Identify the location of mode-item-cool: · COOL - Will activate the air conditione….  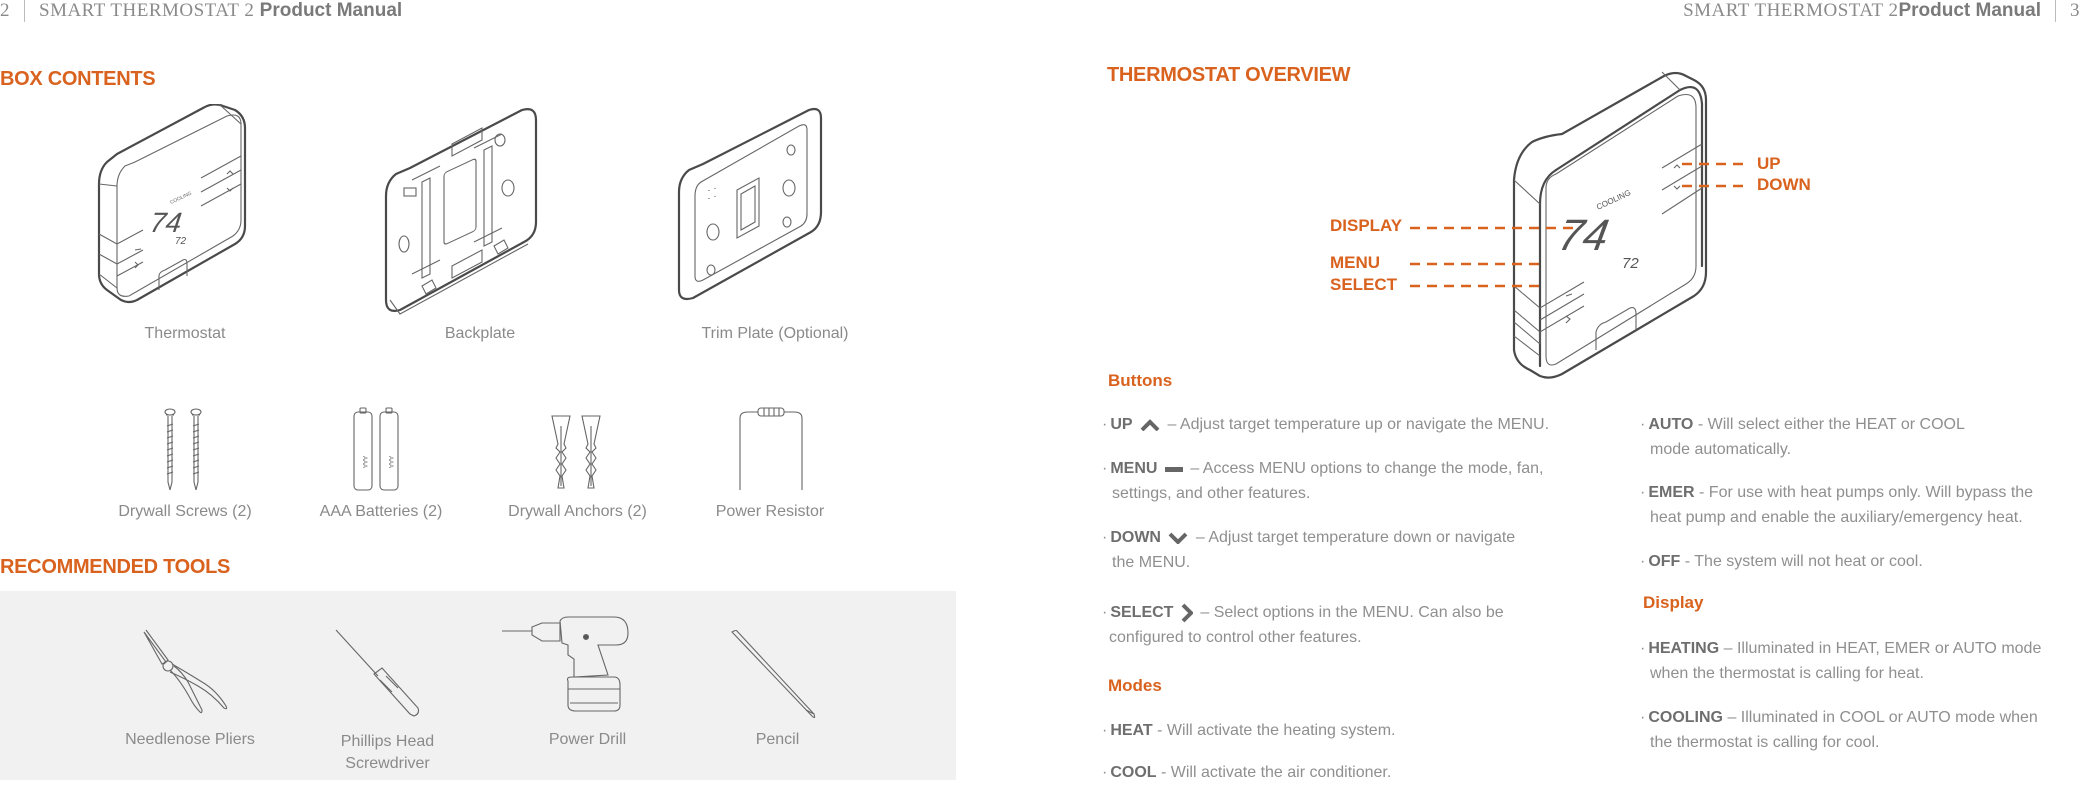
(1247, 772).